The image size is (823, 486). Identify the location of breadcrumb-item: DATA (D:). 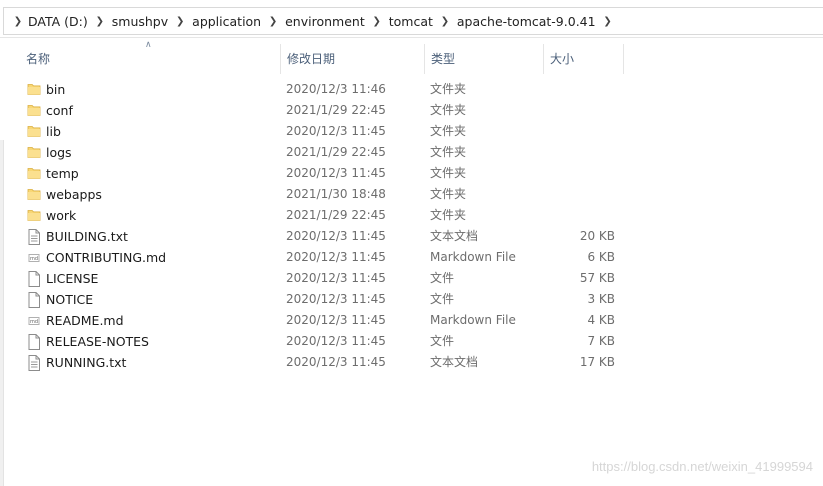
(58, 21).